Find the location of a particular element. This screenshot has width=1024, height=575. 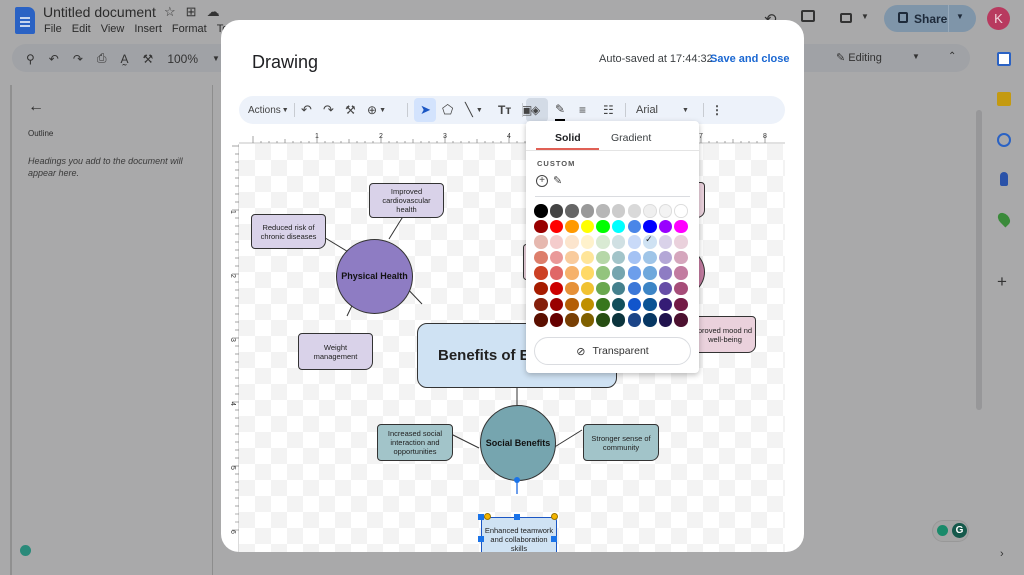

grammarly-icon: G is located at coordinates (959, 530).